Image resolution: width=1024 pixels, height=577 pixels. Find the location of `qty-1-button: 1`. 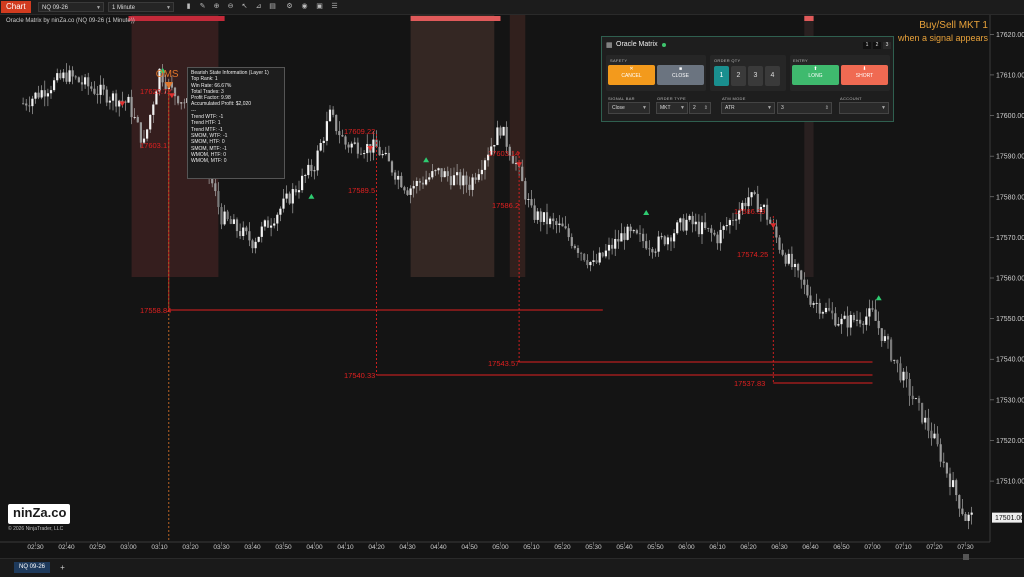

qty-1-button: 1 is located at coordinates (721, 76).